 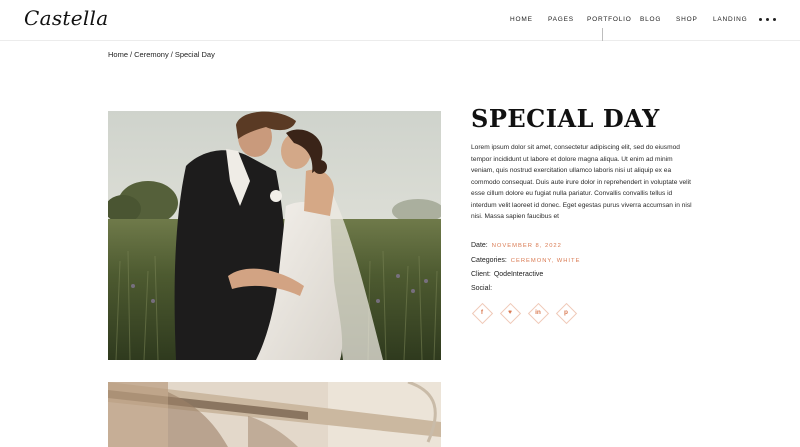 I want to click on client-value: QodeInteractive, so click(x=518, y=274).